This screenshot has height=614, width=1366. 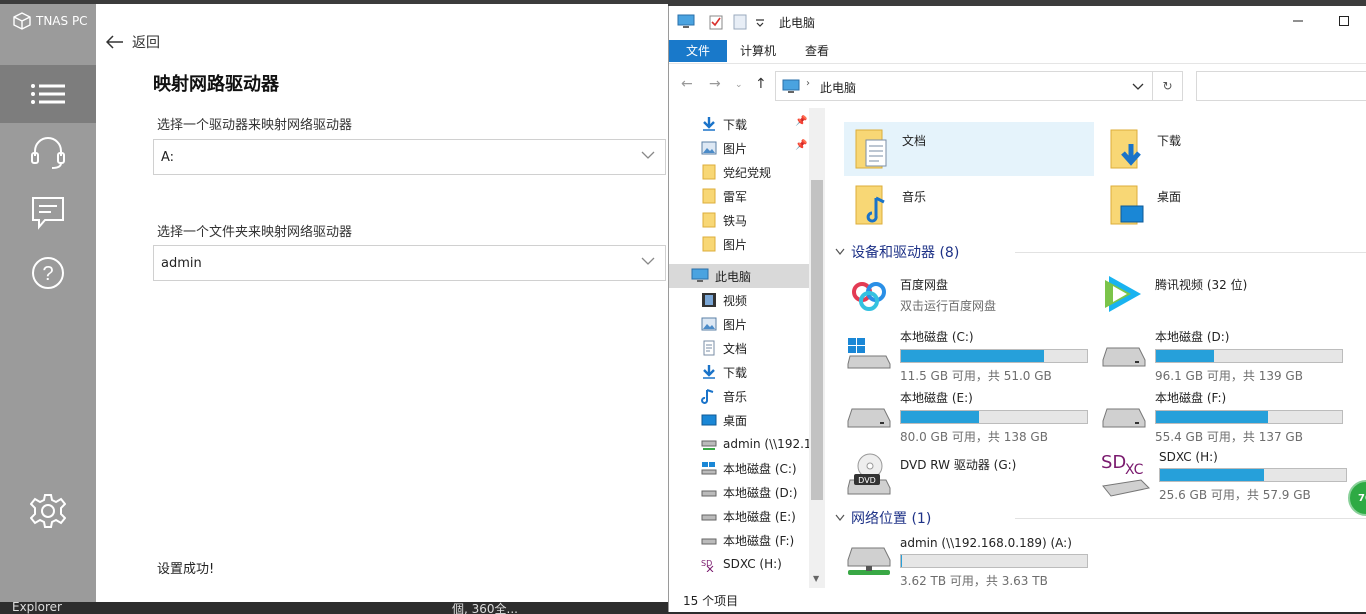 I want to click on nav-item-label: 图片, so click(x=735, y=244).